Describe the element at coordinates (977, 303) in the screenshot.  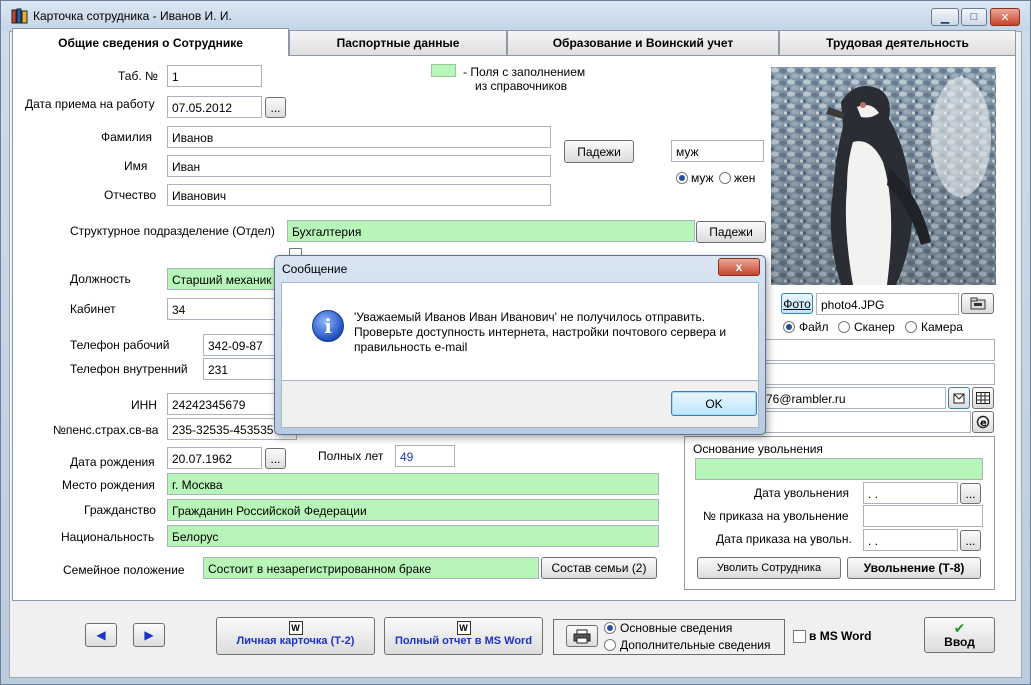
I see `photo-browse-button` at that location.